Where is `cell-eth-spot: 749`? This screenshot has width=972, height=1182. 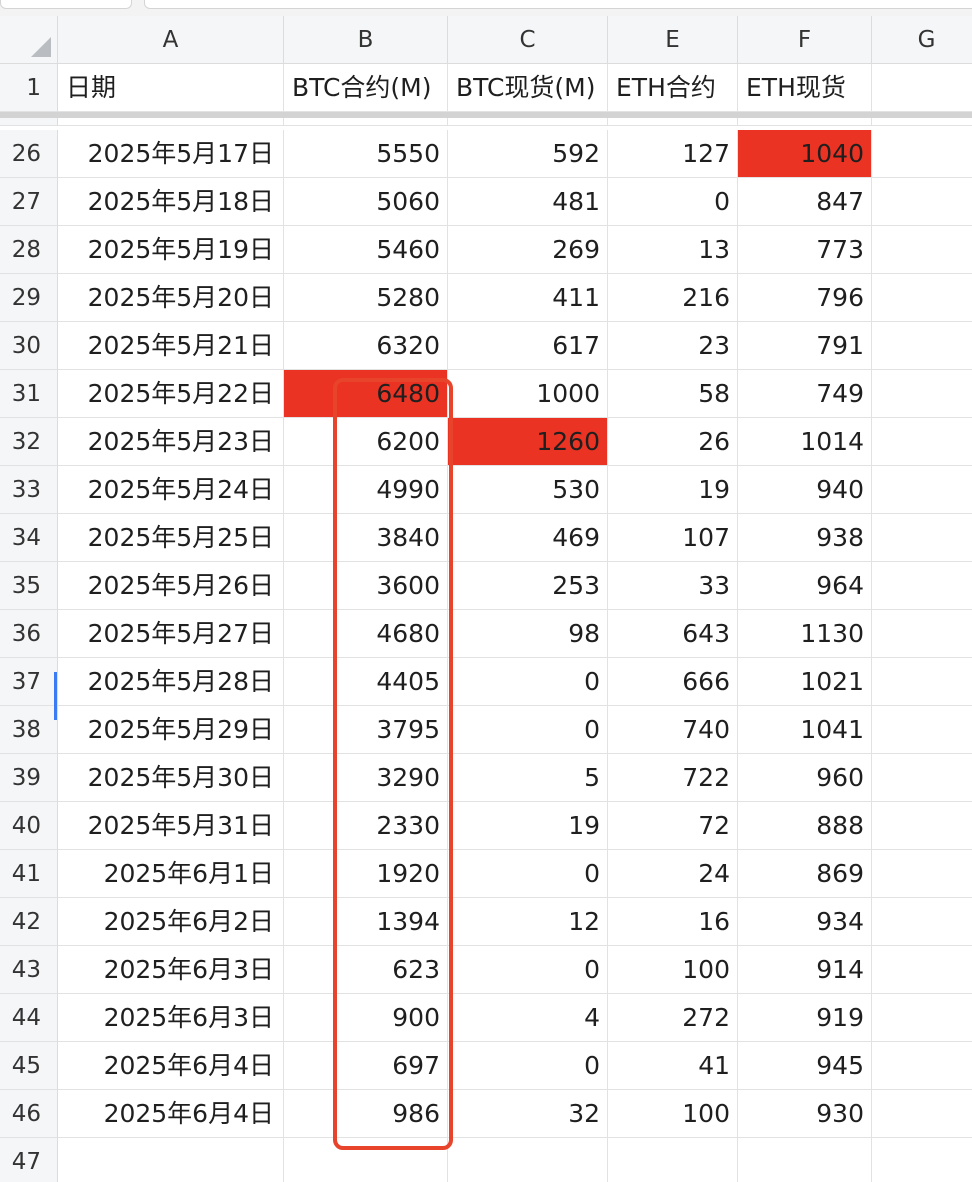 cell-eth-spot: 749 is located at coordinates (805, 394).